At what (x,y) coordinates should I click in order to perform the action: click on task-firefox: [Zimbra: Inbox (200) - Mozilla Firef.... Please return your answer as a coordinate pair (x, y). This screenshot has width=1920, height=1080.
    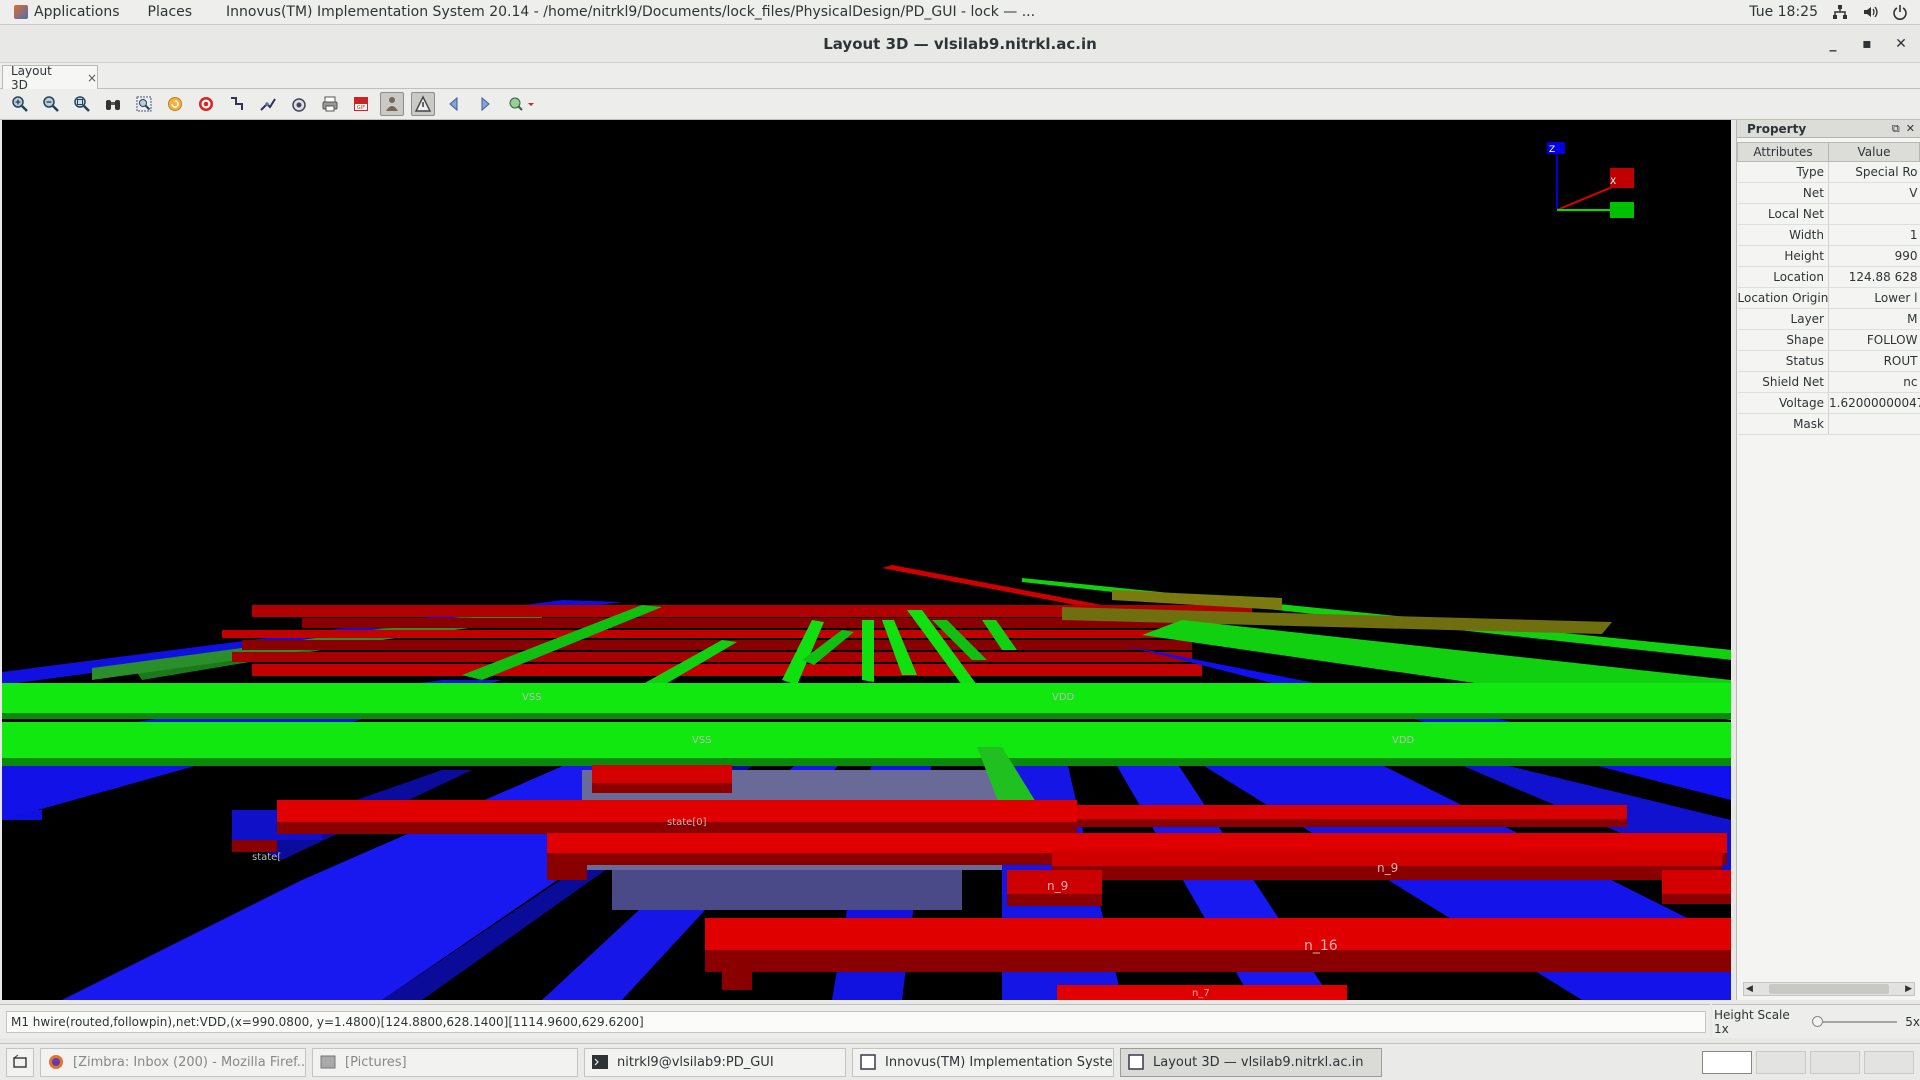
    Looking at the image, I should click on (173, 1062).